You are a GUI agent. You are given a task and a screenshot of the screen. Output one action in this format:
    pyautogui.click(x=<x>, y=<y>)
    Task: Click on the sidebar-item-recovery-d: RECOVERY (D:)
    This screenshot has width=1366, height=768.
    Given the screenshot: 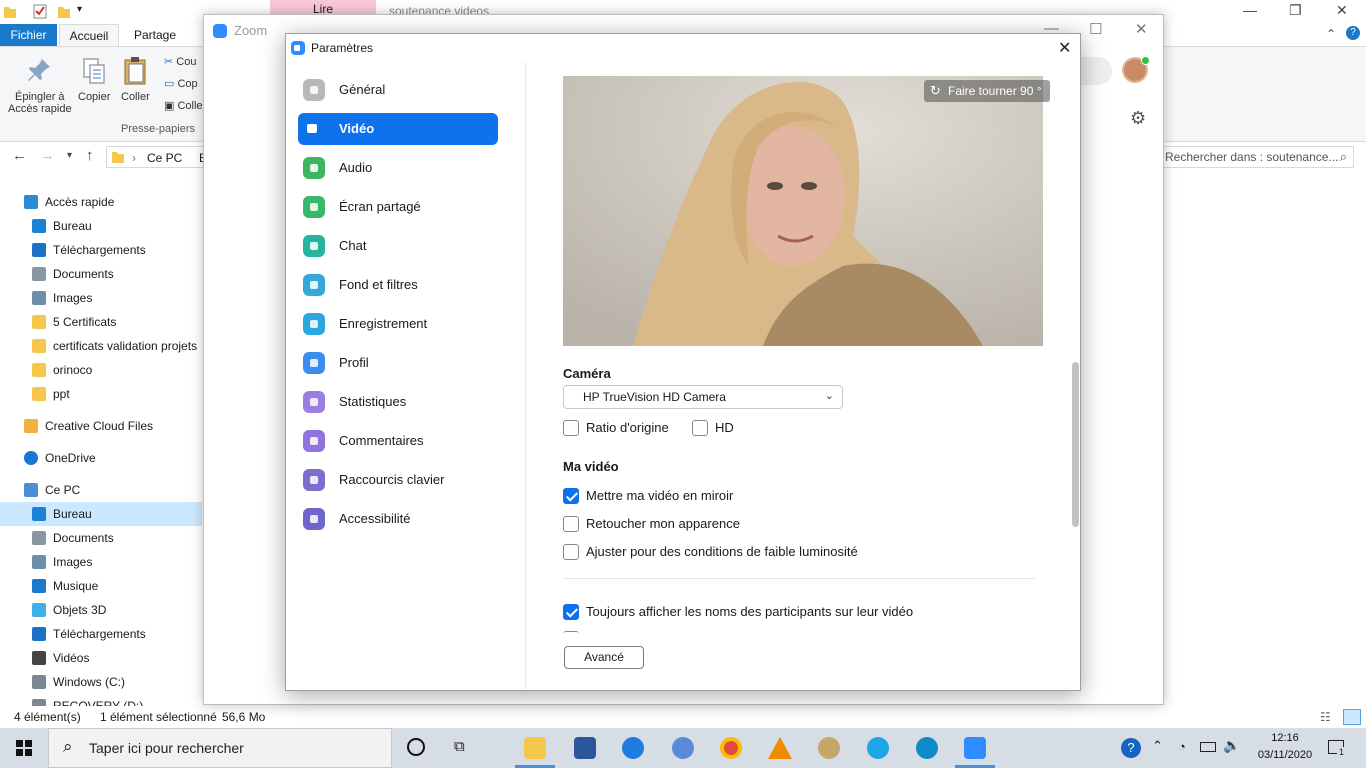 What is the action you would take?
    pyautogui.click(x=101, y=700)
    